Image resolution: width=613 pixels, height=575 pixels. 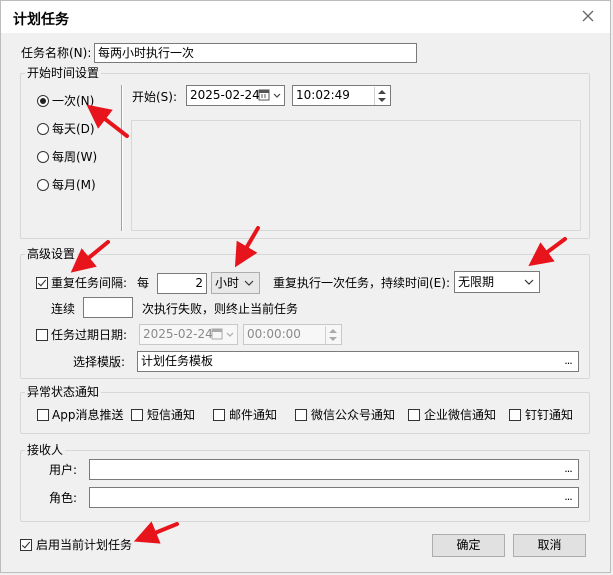 I want to click on consecutive-suffix: 次执行失败，则终止当前任务, so click(x=220, y=309).